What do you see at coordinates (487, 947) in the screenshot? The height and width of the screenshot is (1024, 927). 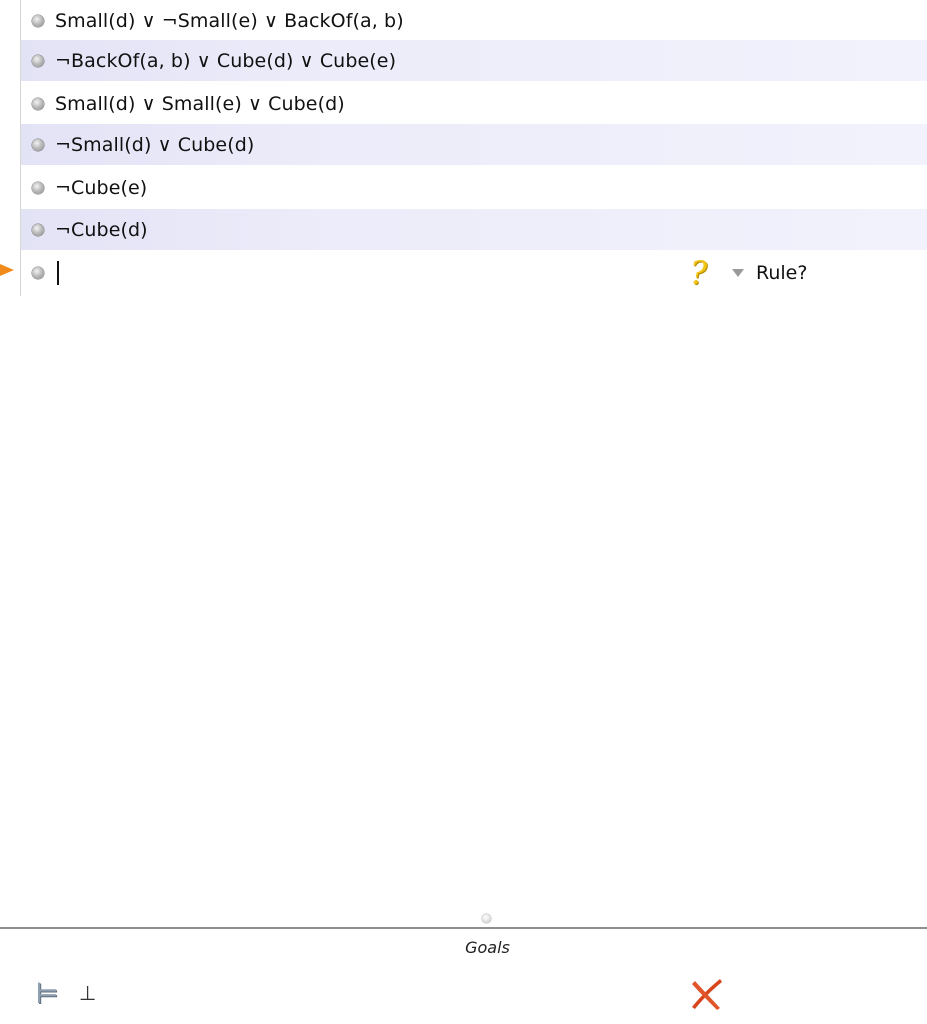 I see `goals-title: Goals` at bounding box center [487, 947].